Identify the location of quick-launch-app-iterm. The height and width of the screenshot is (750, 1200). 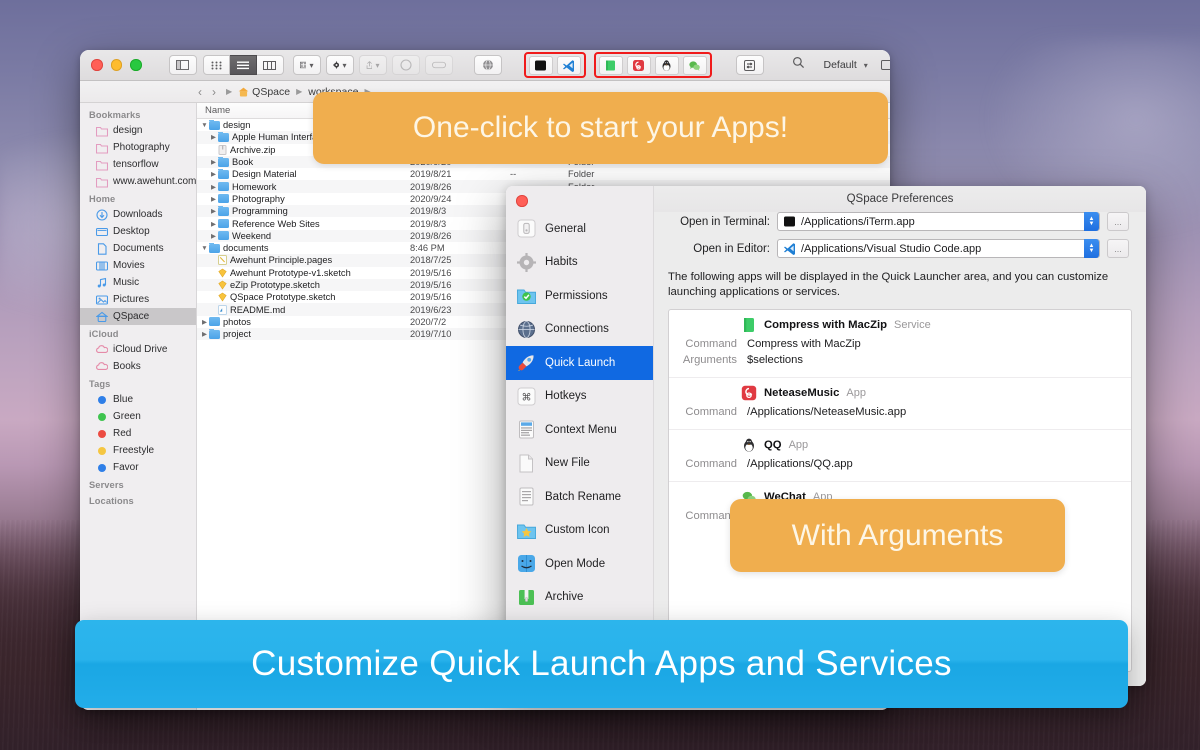
(540, 65).